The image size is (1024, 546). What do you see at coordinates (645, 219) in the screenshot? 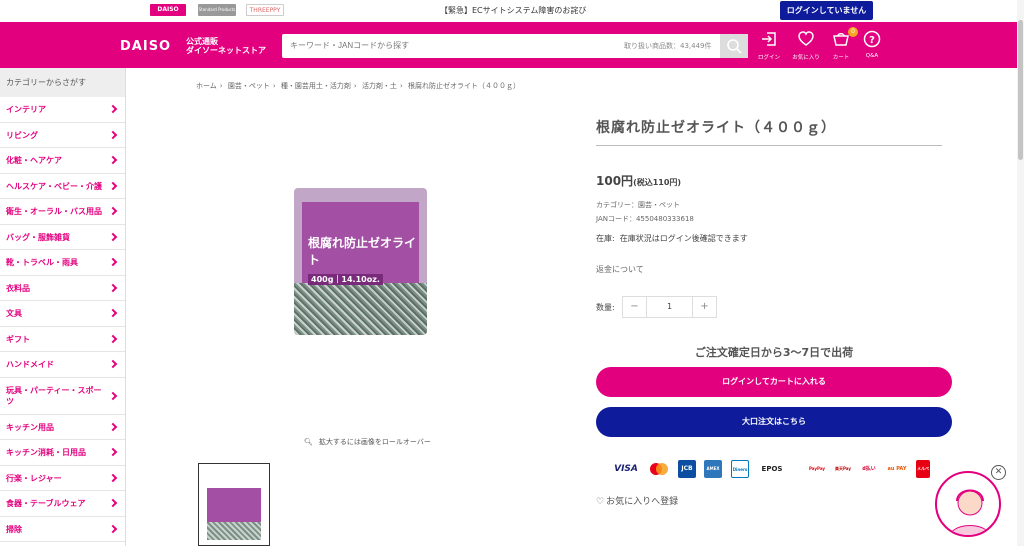
I see `product-jan: JANコード：4550480333618` at bounding box center [645, 219].